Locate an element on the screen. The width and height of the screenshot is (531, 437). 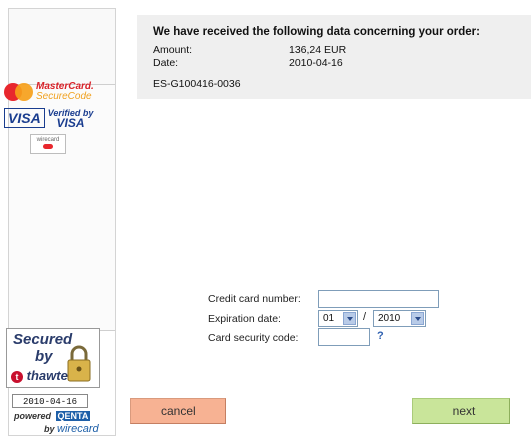
card-icon is located at coordinates (48, 146).